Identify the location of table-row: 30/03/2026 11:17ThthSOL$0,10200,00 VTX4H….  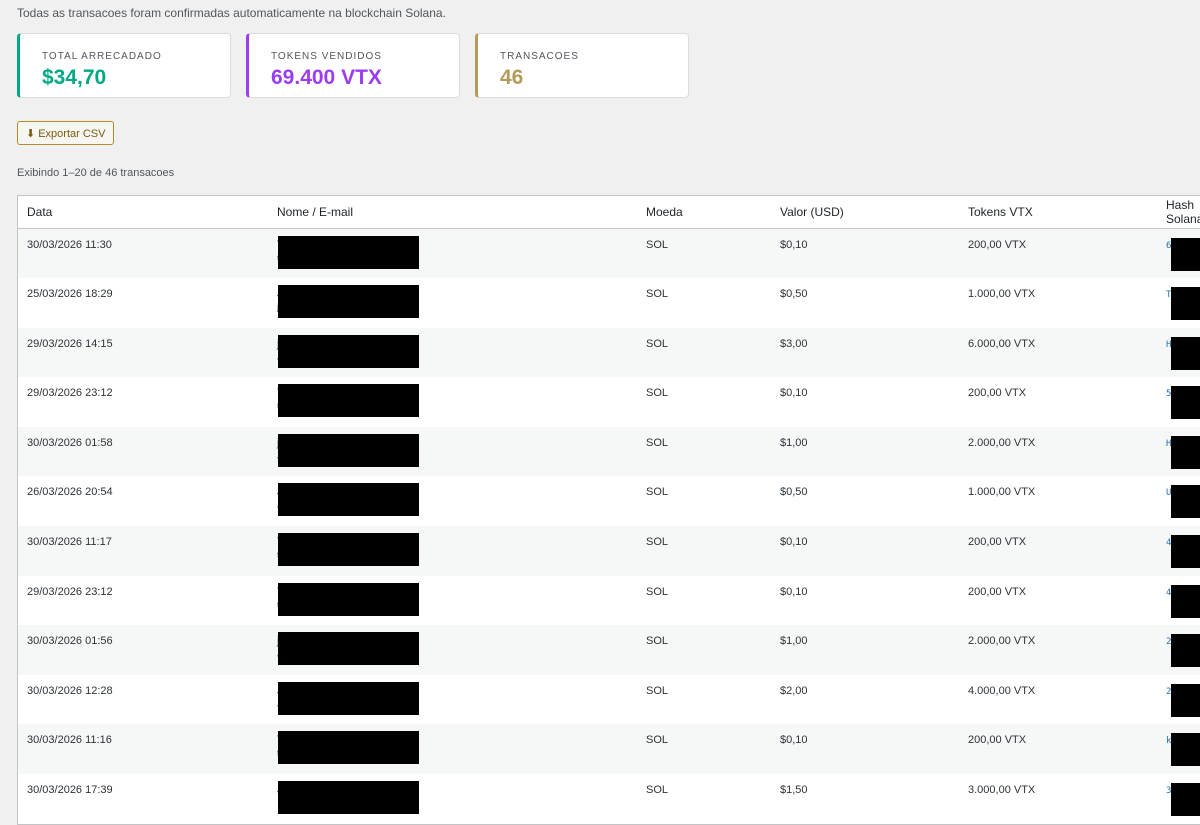
(609, 551).